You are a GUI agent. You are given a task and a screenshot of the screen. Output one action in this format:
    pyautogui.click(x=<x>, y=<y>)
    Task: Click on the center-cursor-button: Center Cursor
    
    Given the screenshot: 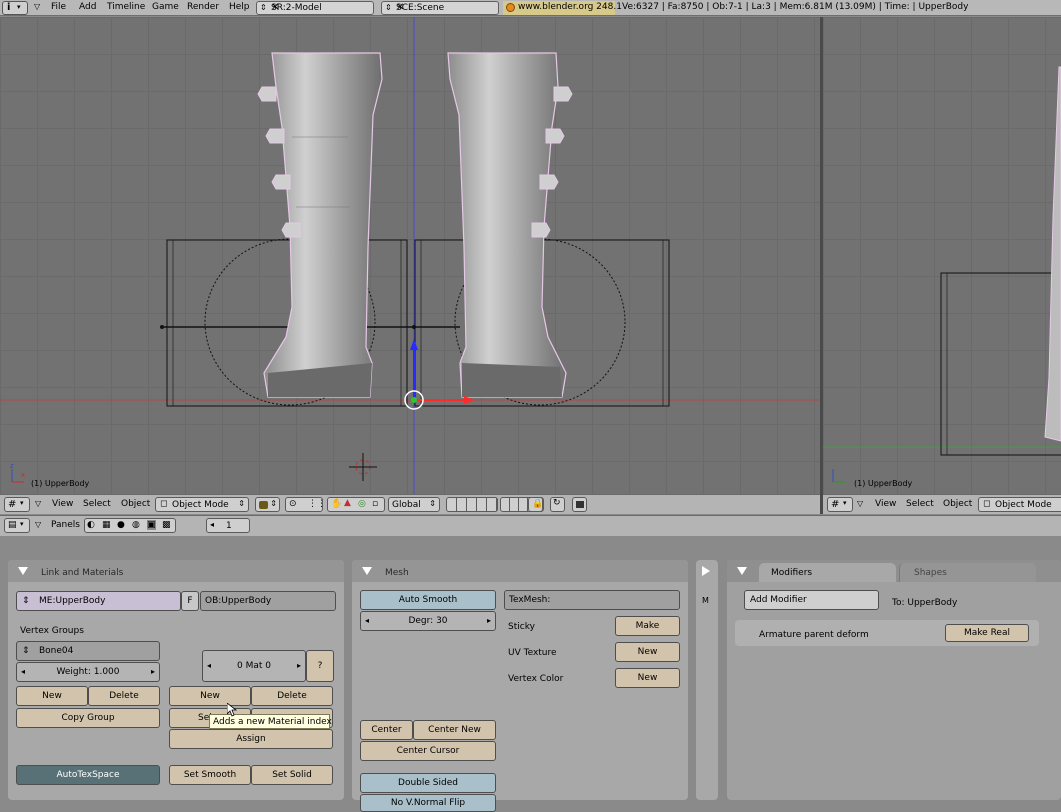 What is the action you would take?
    pyautogui.click(x=428, y=751)
    